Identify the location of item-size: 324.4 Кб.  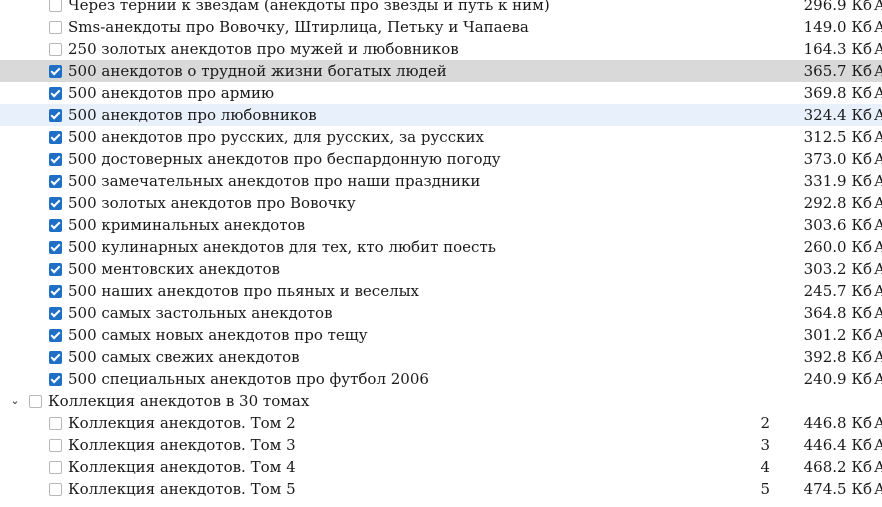
(837, 115).